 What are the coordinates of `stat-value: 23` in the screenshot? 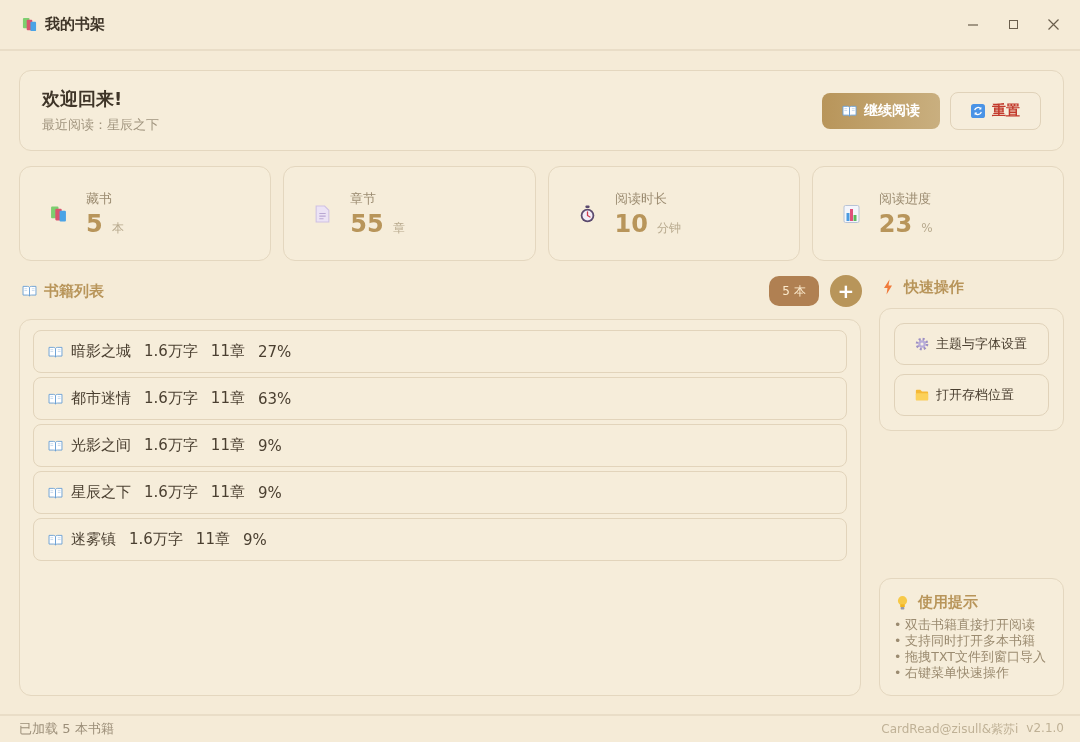 It's located at (895, 223).